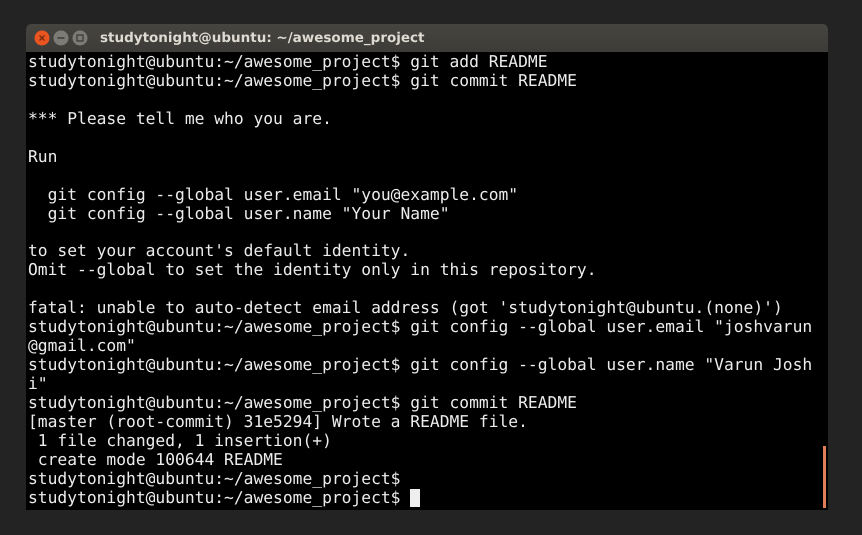 The width and height of the screenshot is (862, 535). Describe the element at coordinates (160, 460) in the screenshot. I see `terminal-line: create mode 100644 README` at that location.